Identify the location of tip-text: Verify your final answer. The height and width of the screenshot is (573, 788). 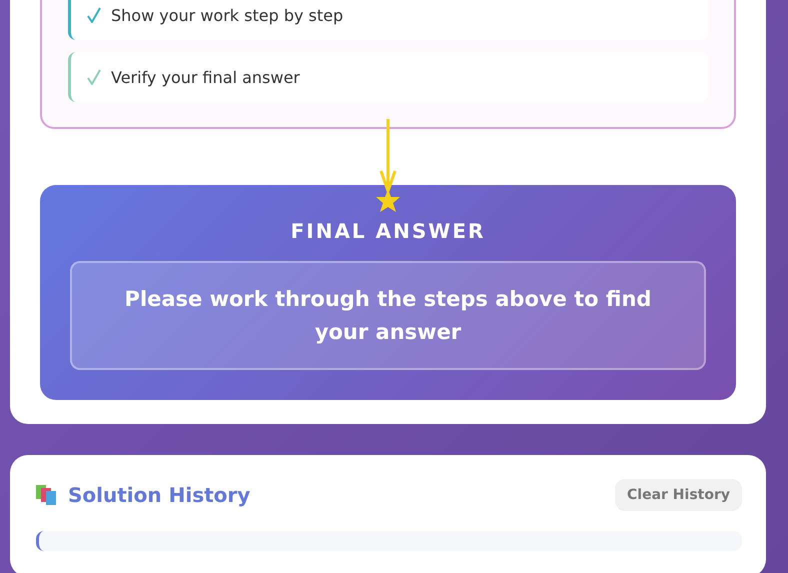
(205, 77).